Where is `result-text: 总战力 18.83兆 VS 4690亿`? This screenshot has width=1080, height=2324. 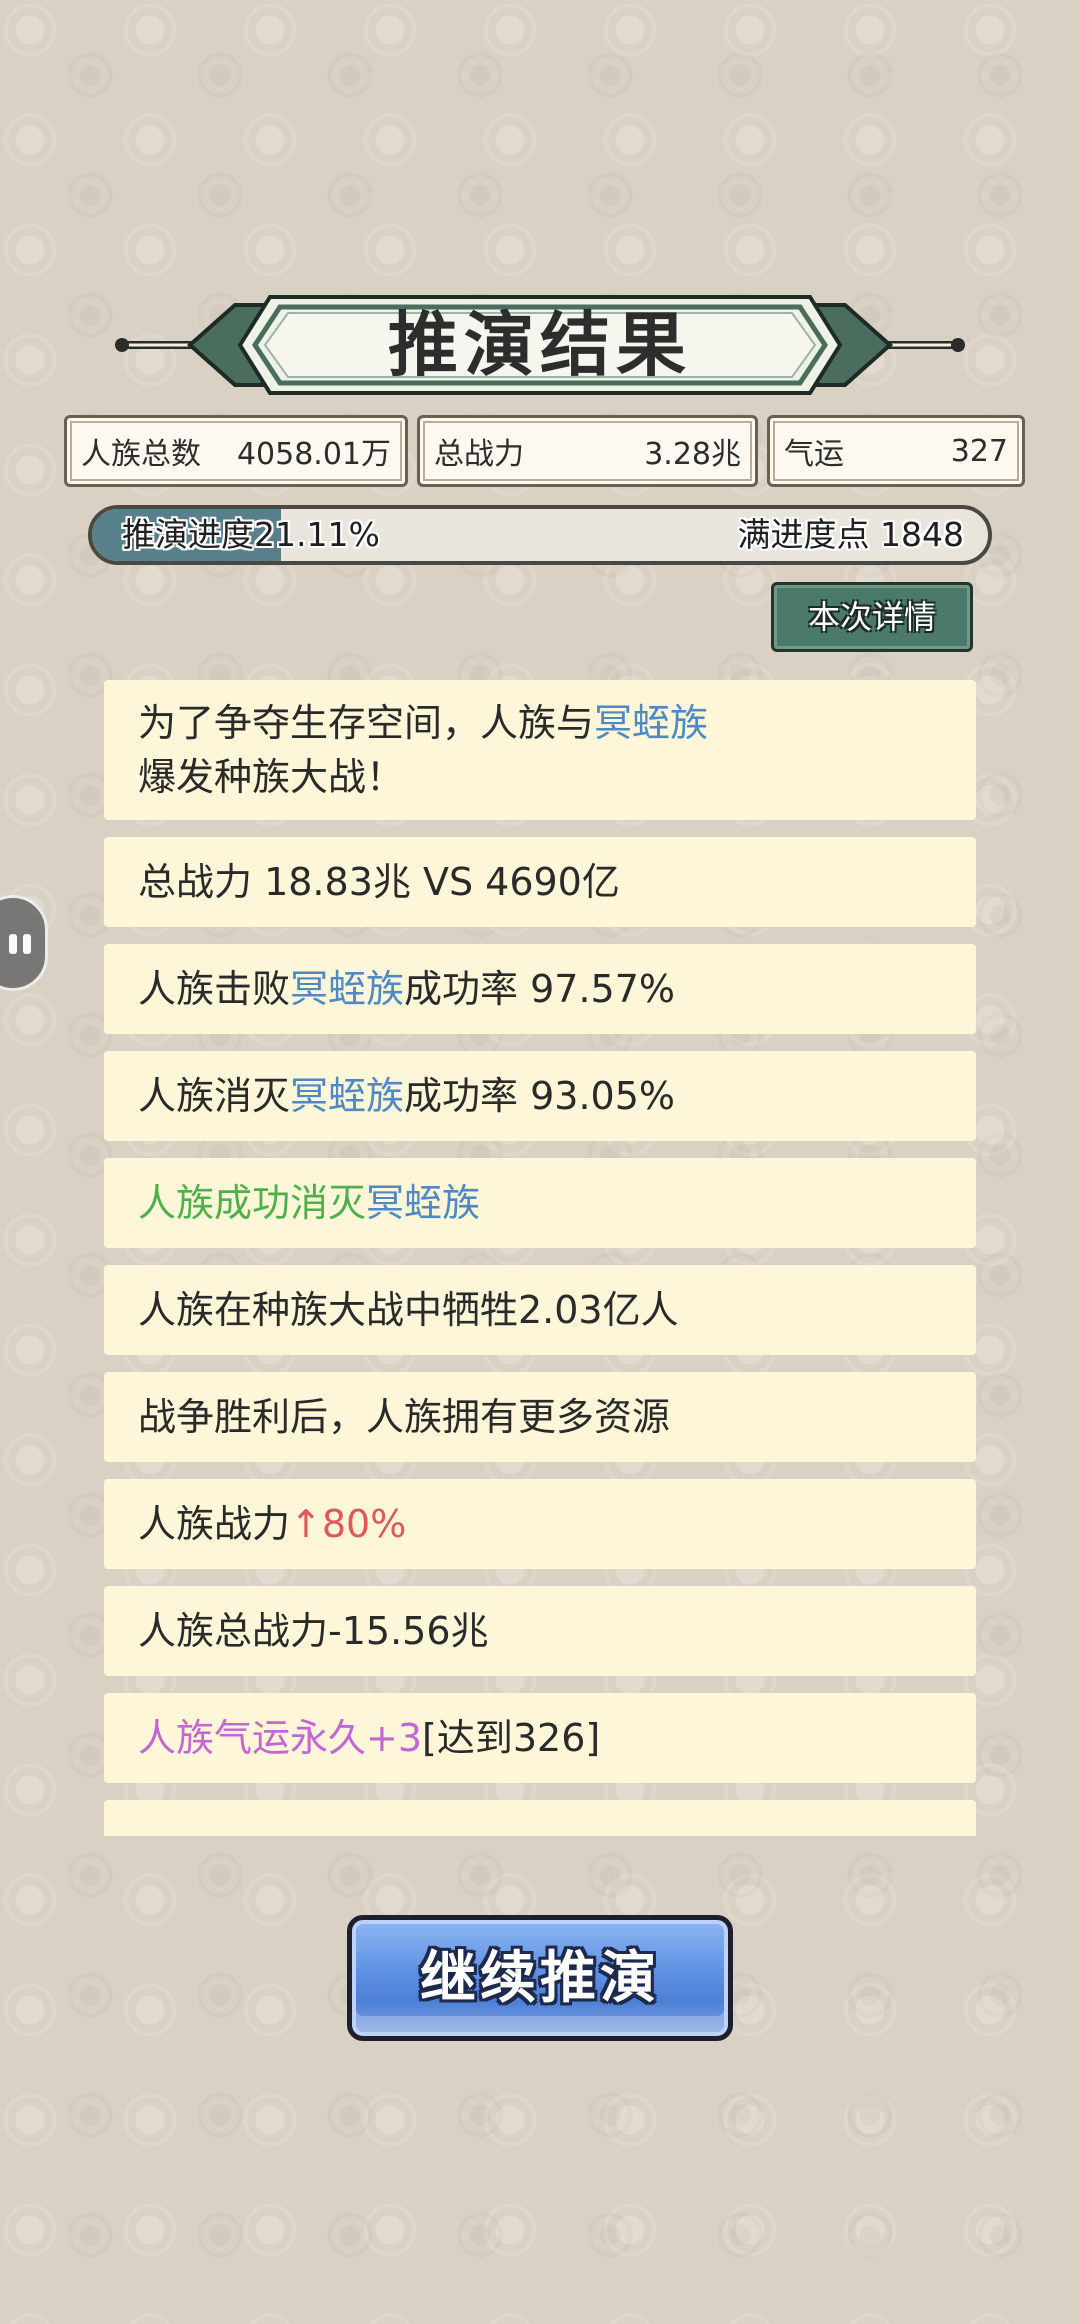
result-text: 总战力 18.83兆 VS 4690亿 is located at coordinates (379, 882).